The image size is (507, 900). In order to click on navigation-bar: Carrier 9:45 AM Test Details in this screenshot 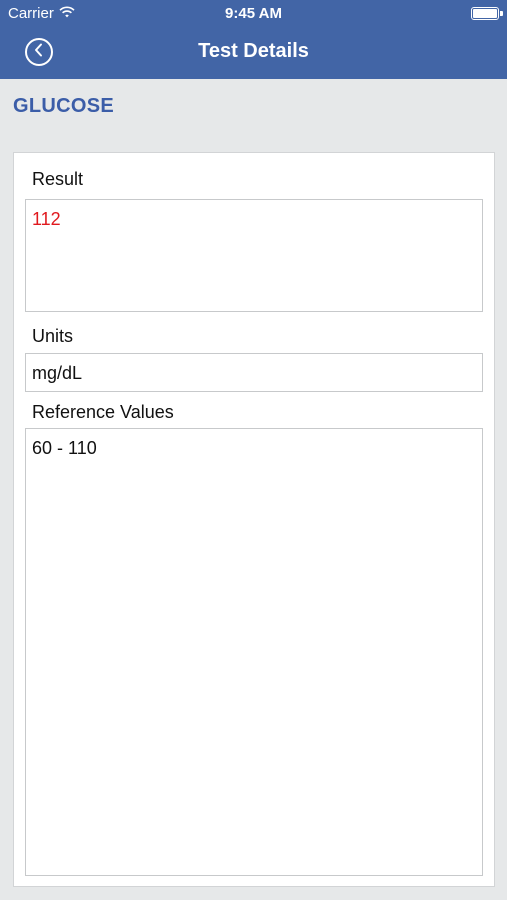, I will do `click(253, 39)`.